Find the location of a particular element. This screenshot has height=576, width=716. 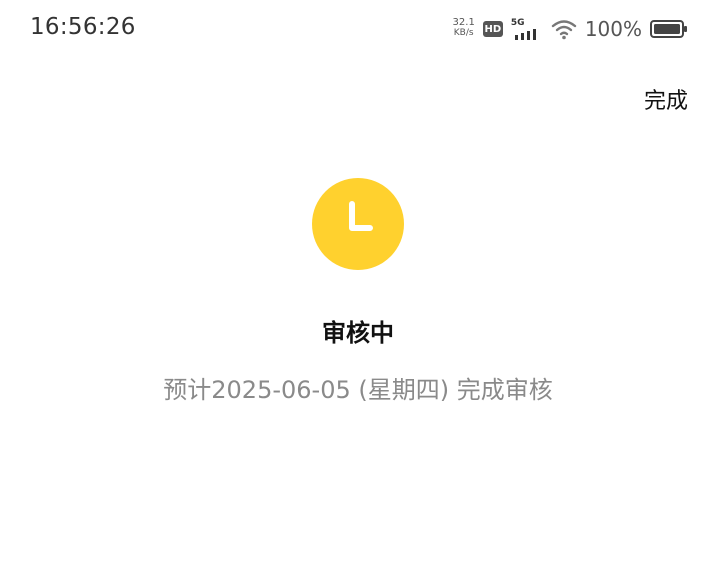

status-time: 16:56:26 is located at coordinates (83, 27).